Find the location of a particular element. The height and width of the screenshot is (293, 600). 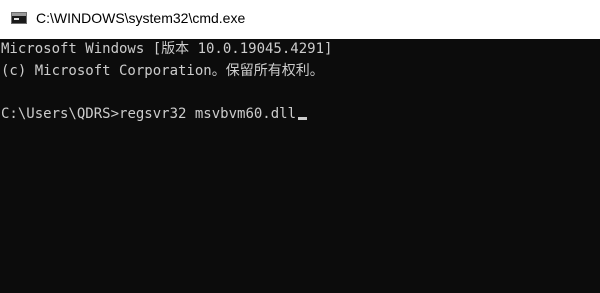

text-cursor is located at coordinates (303, 118).